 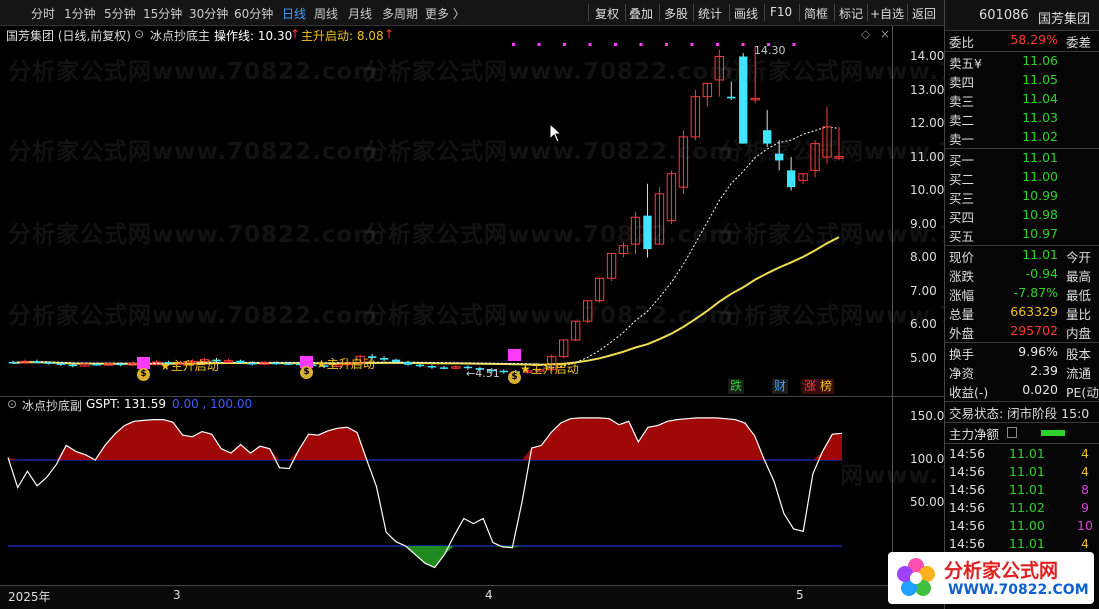 I want to click on main-net-row: 主力净额, so click(x=1022, y=433).